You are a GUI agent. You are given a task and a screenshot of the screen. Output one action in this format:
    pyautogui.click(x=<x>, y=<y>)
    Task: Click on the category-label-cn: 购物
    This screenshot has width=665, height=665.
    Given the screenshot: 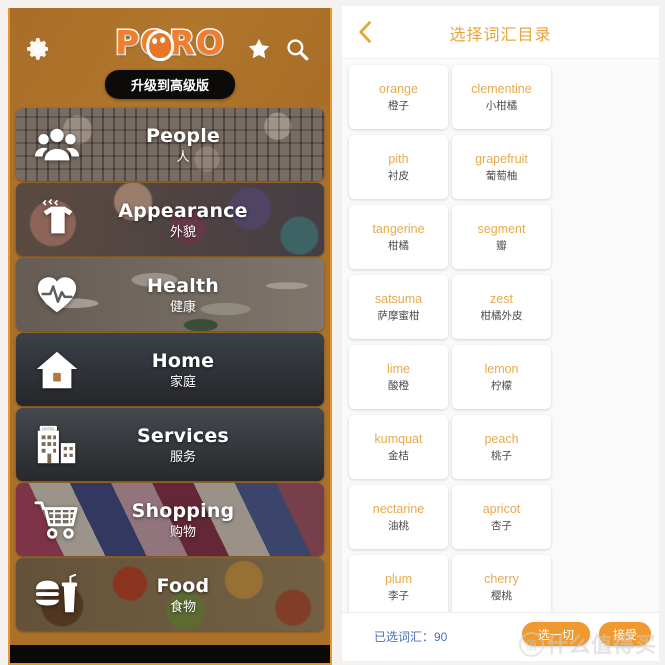 What is the action you would take?
    pyautogui.click(x=182, y=531)
    